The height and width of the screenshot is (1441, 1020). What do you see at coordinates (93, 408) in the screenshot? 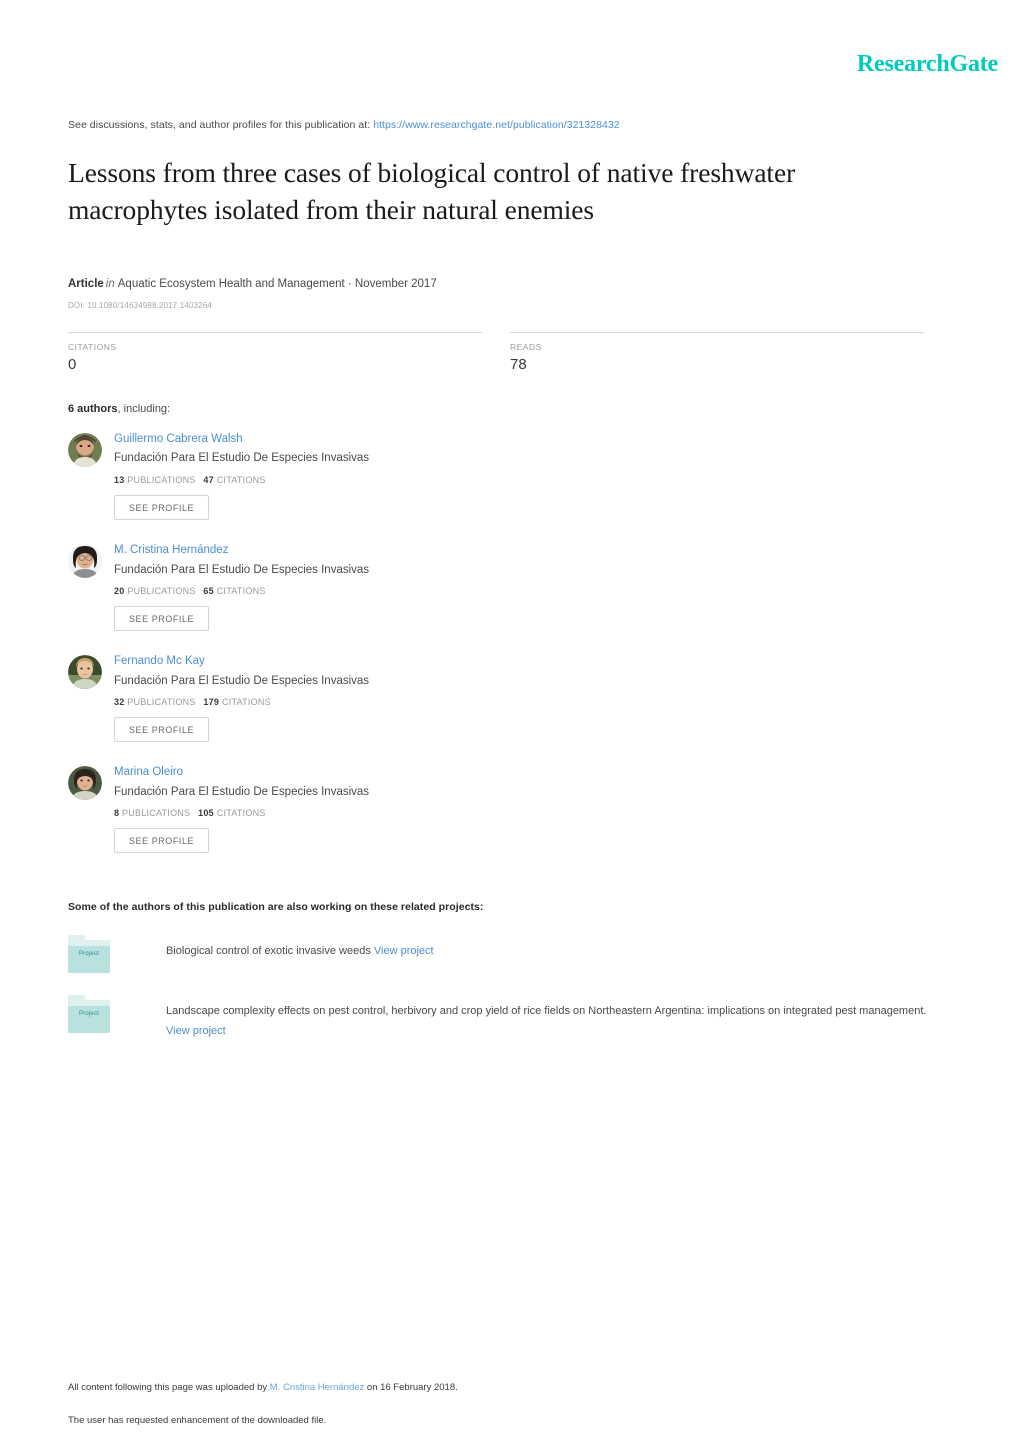
I see `authors-count: 6 authors` at bounding box center [93, 408].